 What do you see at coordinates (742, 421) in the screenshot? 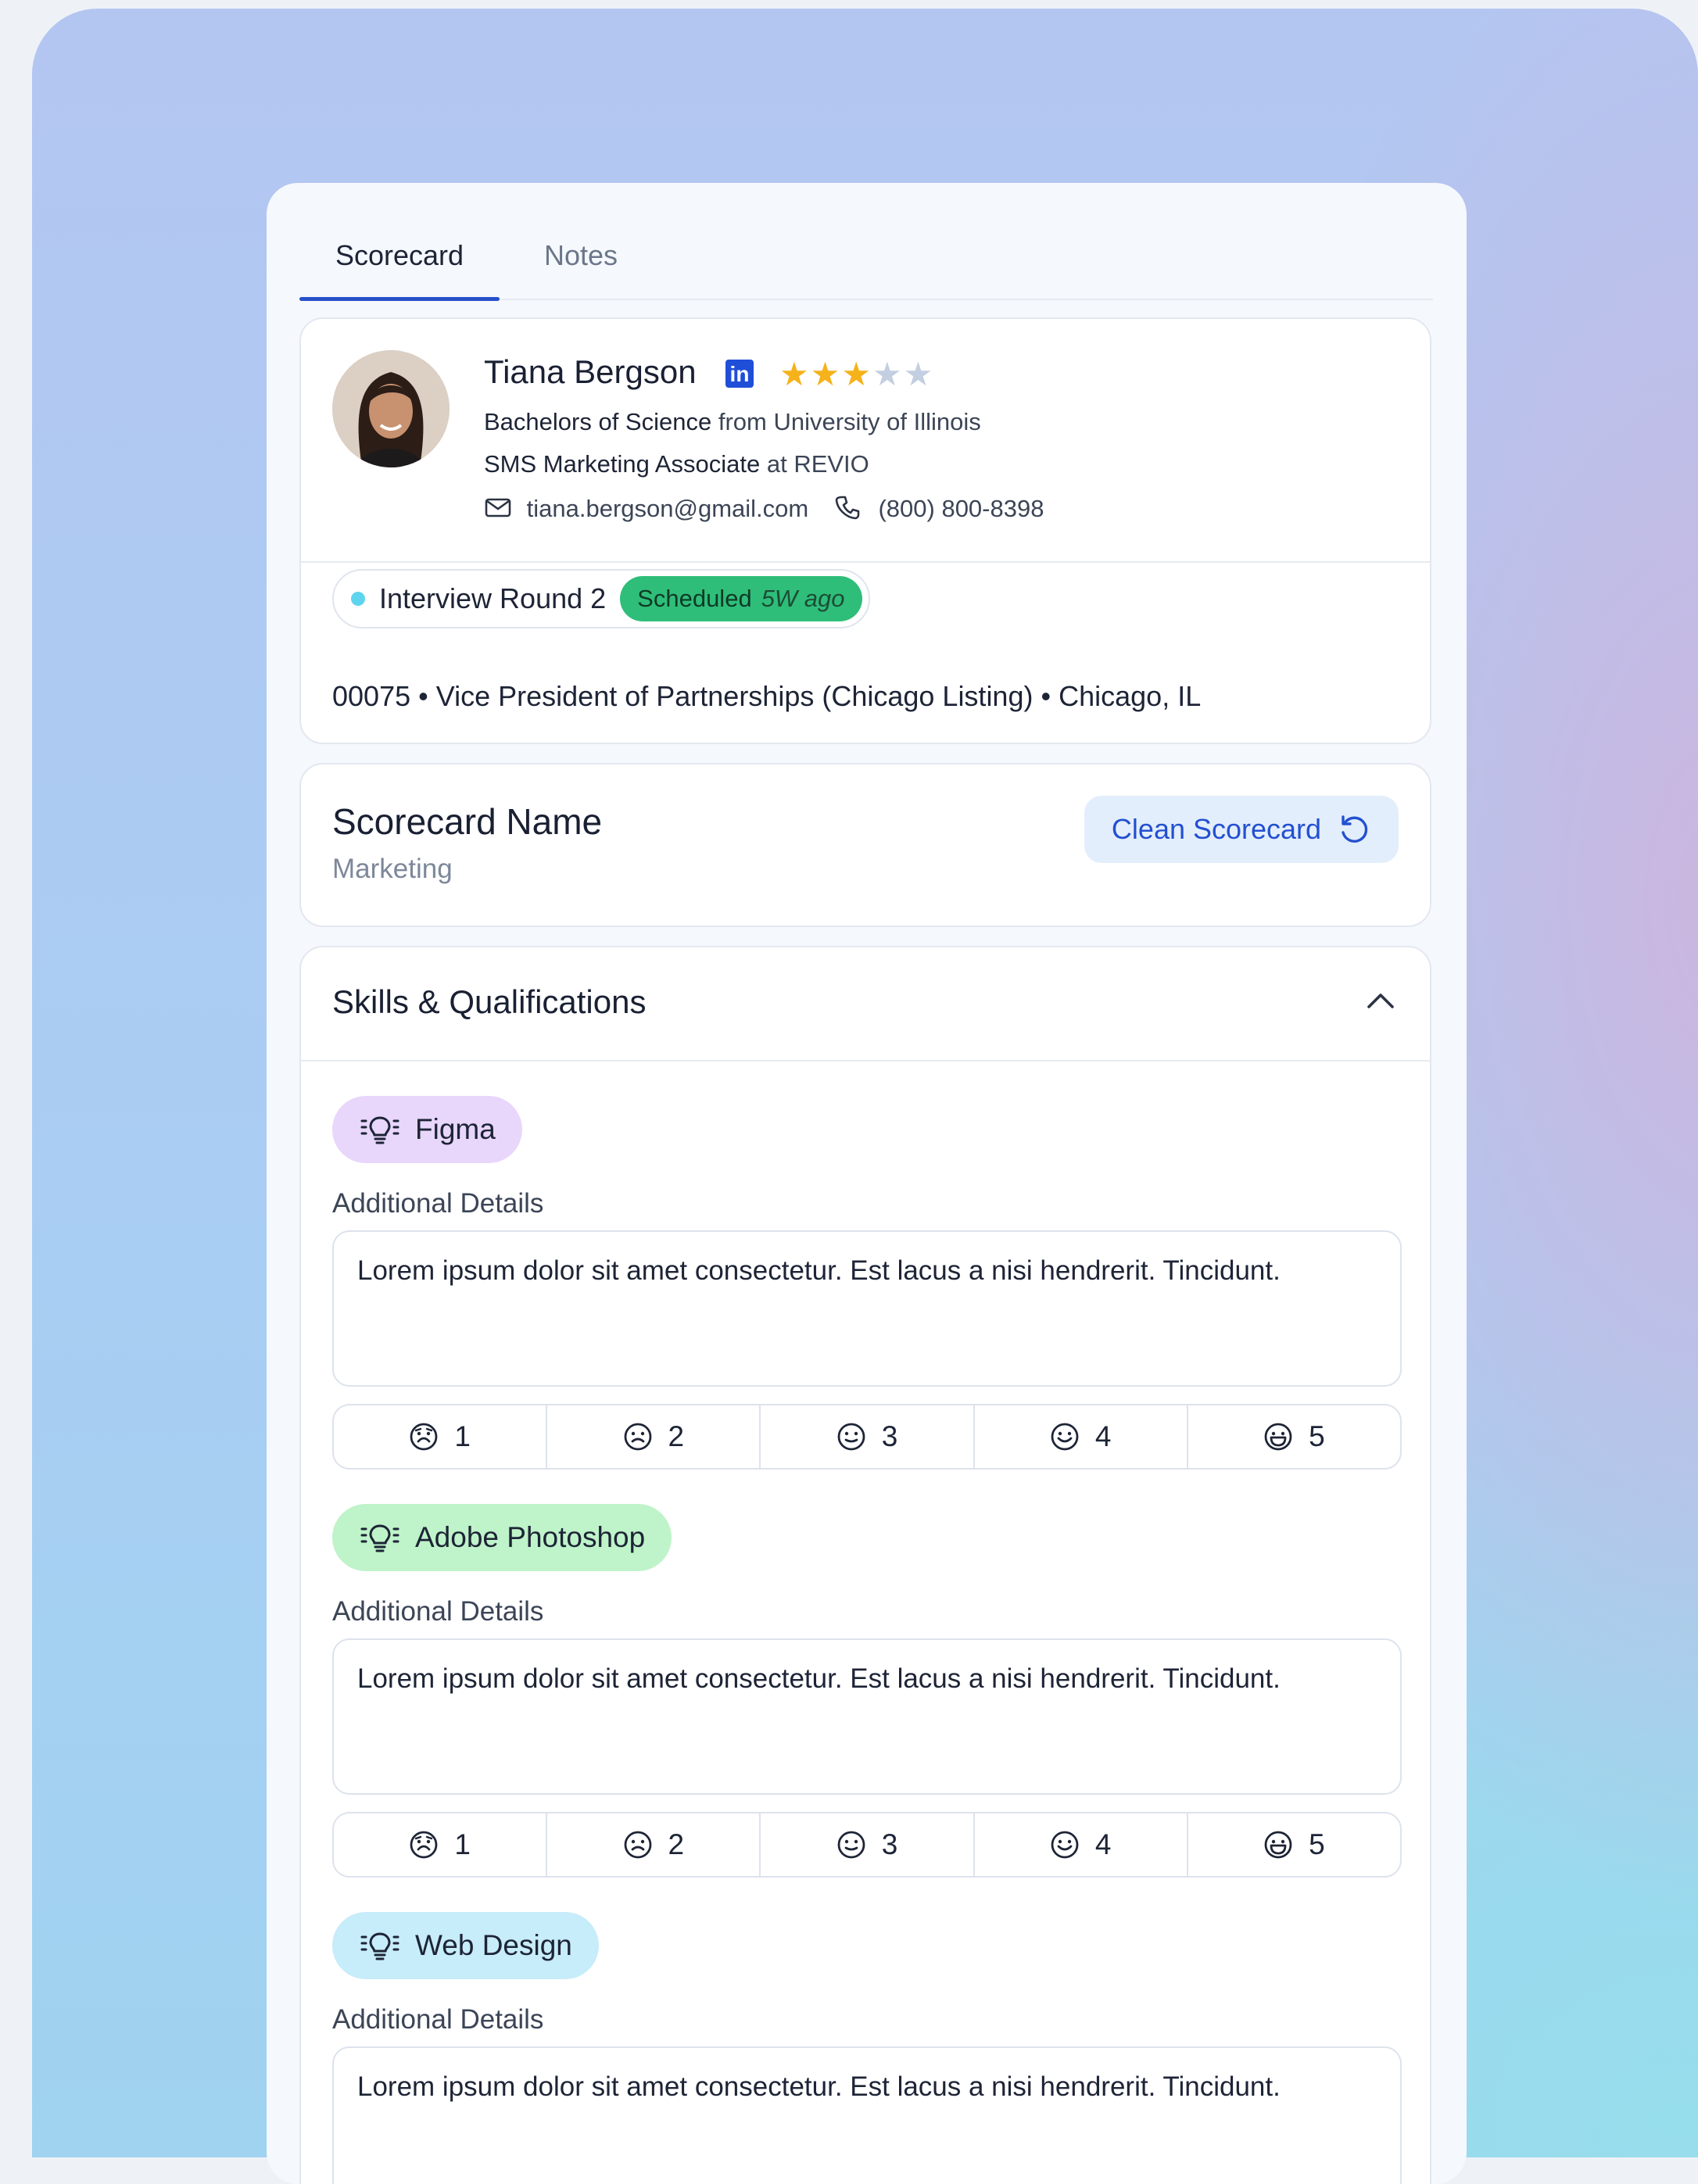
I see `degree-connector: from` at bounding box center [742, 421].